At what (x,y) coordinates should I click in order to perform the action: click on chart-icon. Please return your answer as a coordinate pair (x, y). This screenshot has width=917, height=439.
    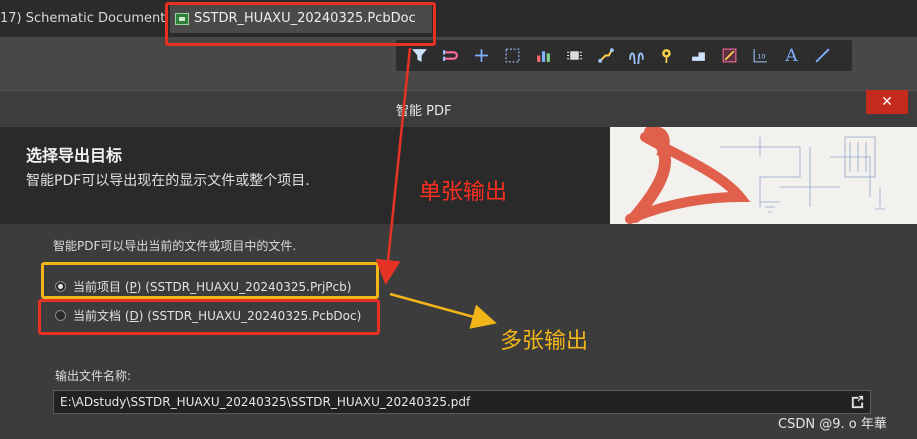
    Looking at the image, I should click on (543, 56).